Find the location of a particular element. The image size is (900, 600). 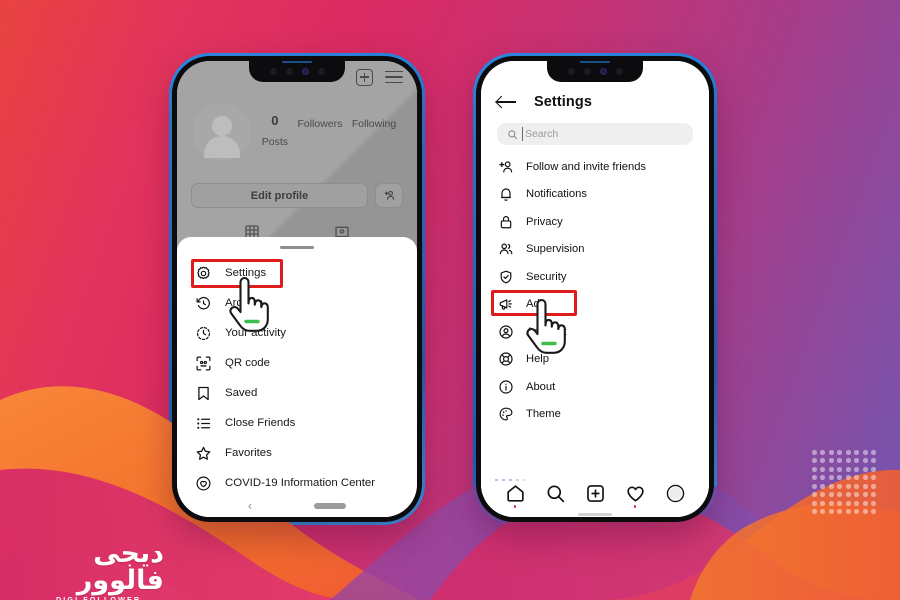

sheet-menu-list: Settings Archive is located at coordinates (297, 373).